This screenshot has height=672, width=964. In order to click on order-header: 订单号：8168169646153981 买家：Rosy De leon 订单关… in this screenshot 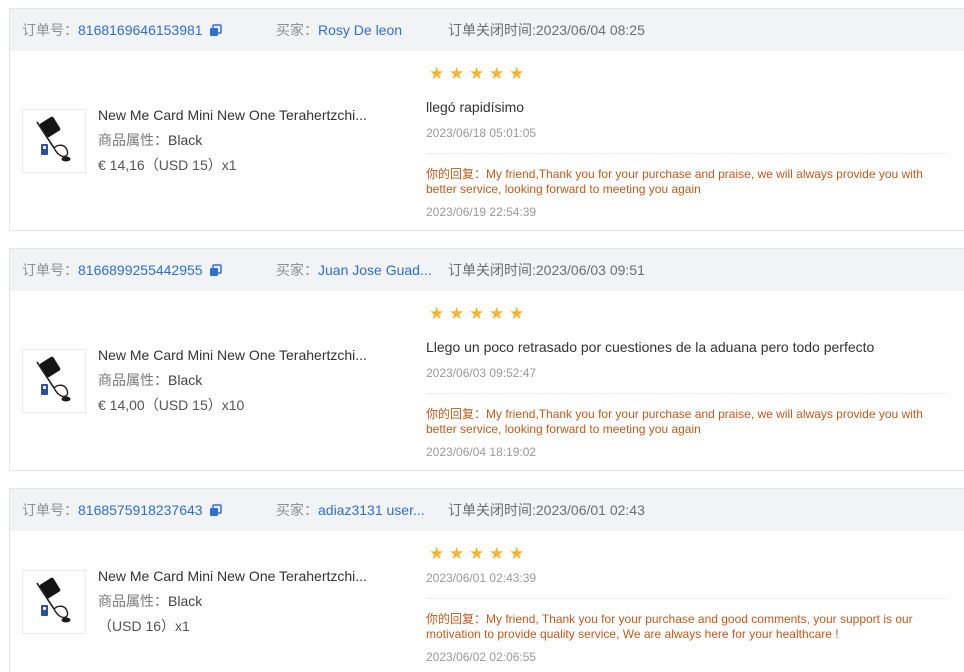, I will do `click(487, 30)`.